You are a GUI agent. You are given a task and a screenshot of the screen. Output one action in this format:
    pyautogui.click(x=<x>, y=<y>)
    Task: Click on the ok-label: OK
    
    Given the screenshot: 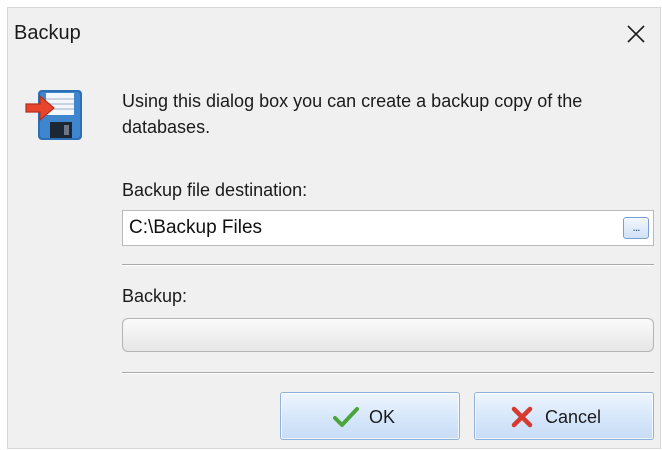 What is the action you would take?
    pyautogui.click(x=382, y=417)
    